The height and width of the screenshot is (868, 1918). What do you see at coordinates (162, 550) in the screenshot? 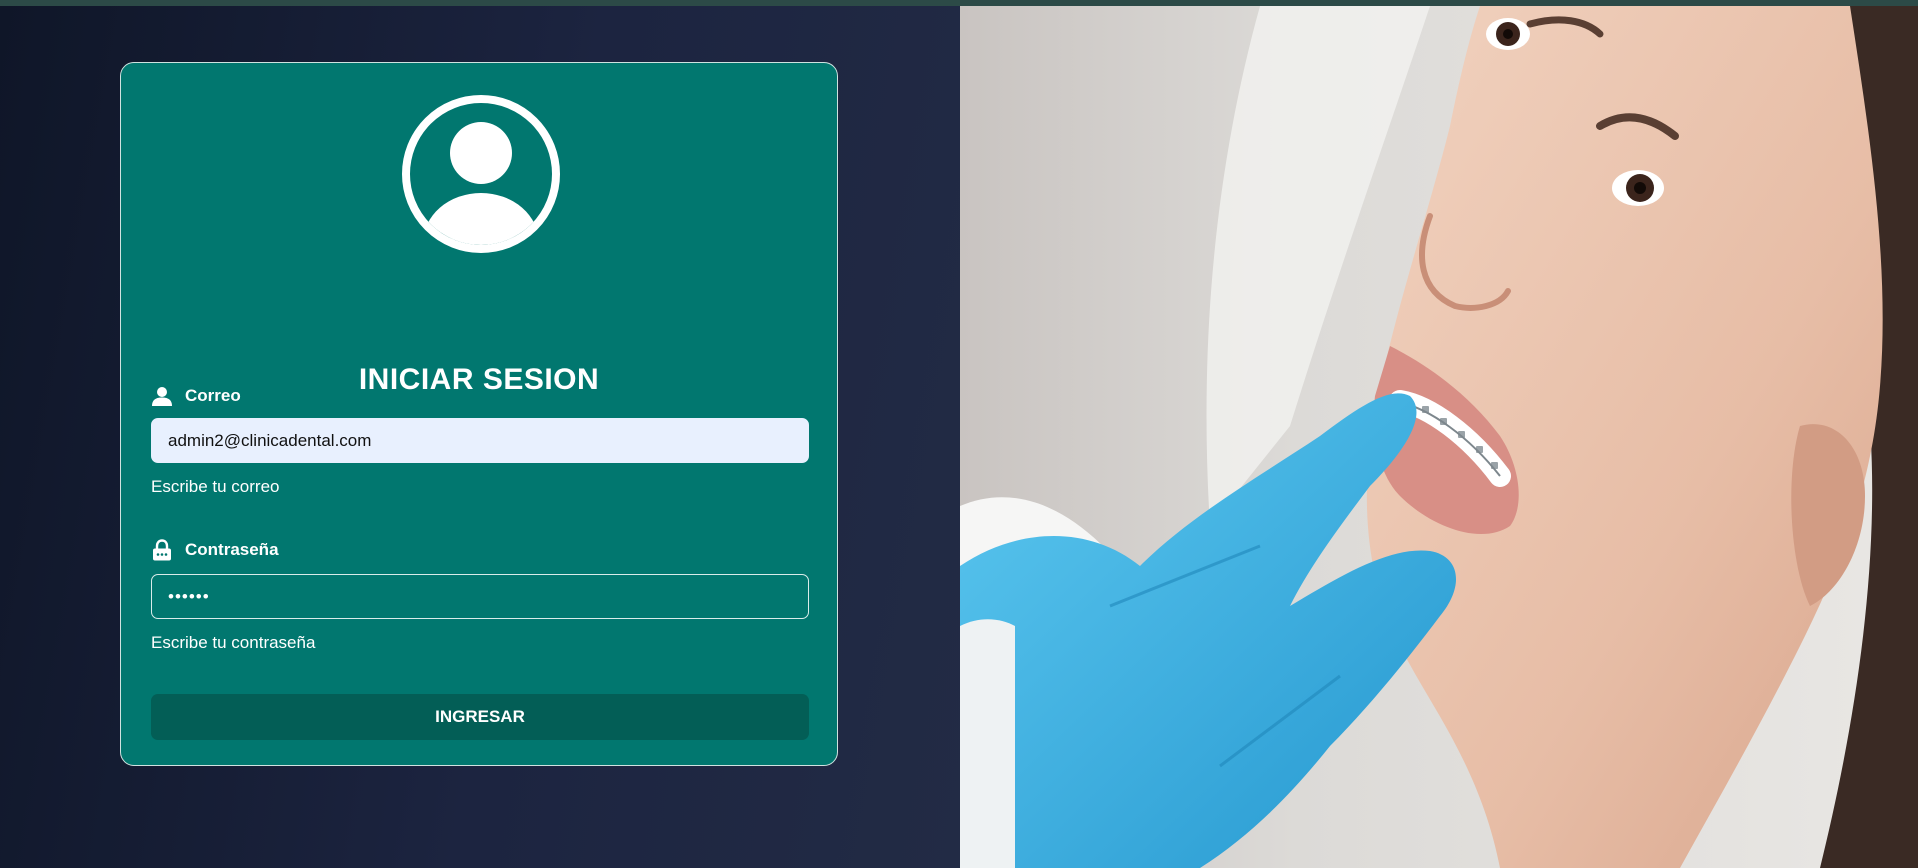
I see `lock-icon` at bounding box center [162, 550].